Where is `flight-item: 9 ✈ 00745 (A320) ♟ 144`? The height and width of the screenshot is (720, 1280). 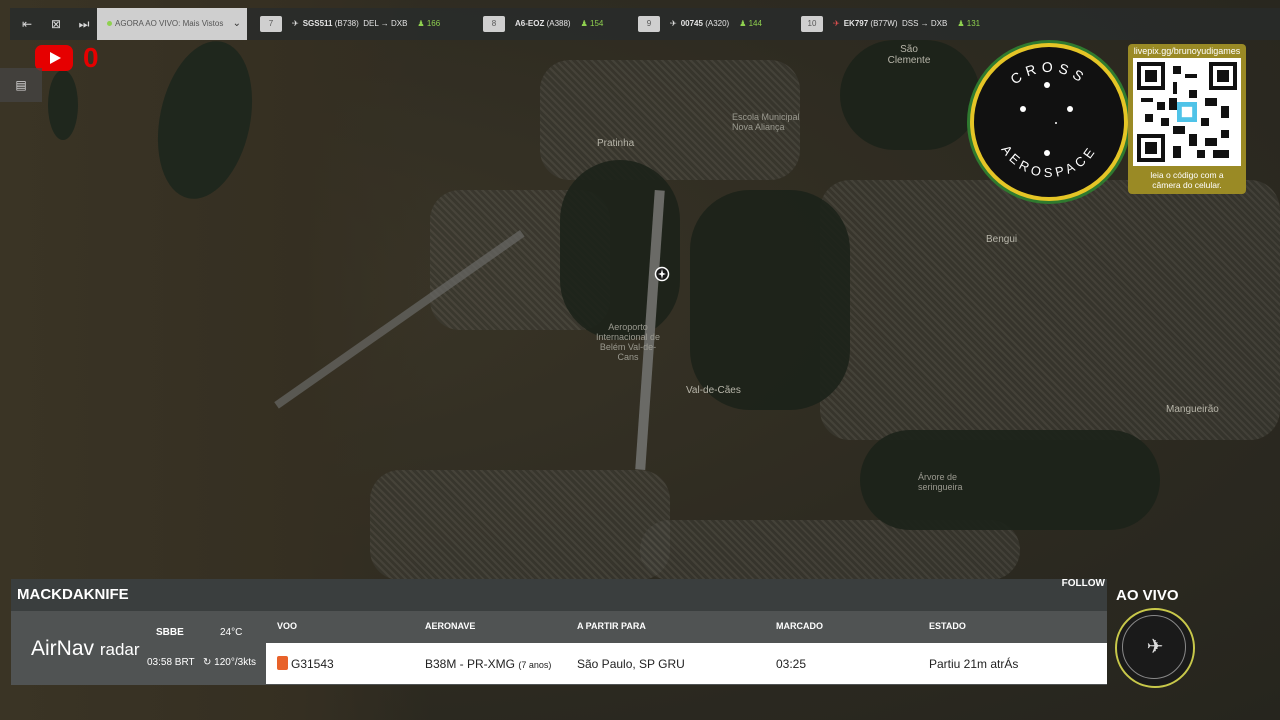
flight-item: 9 ✈ 00745 (A320) ♟ 144 is located at coordinates (700, 24).